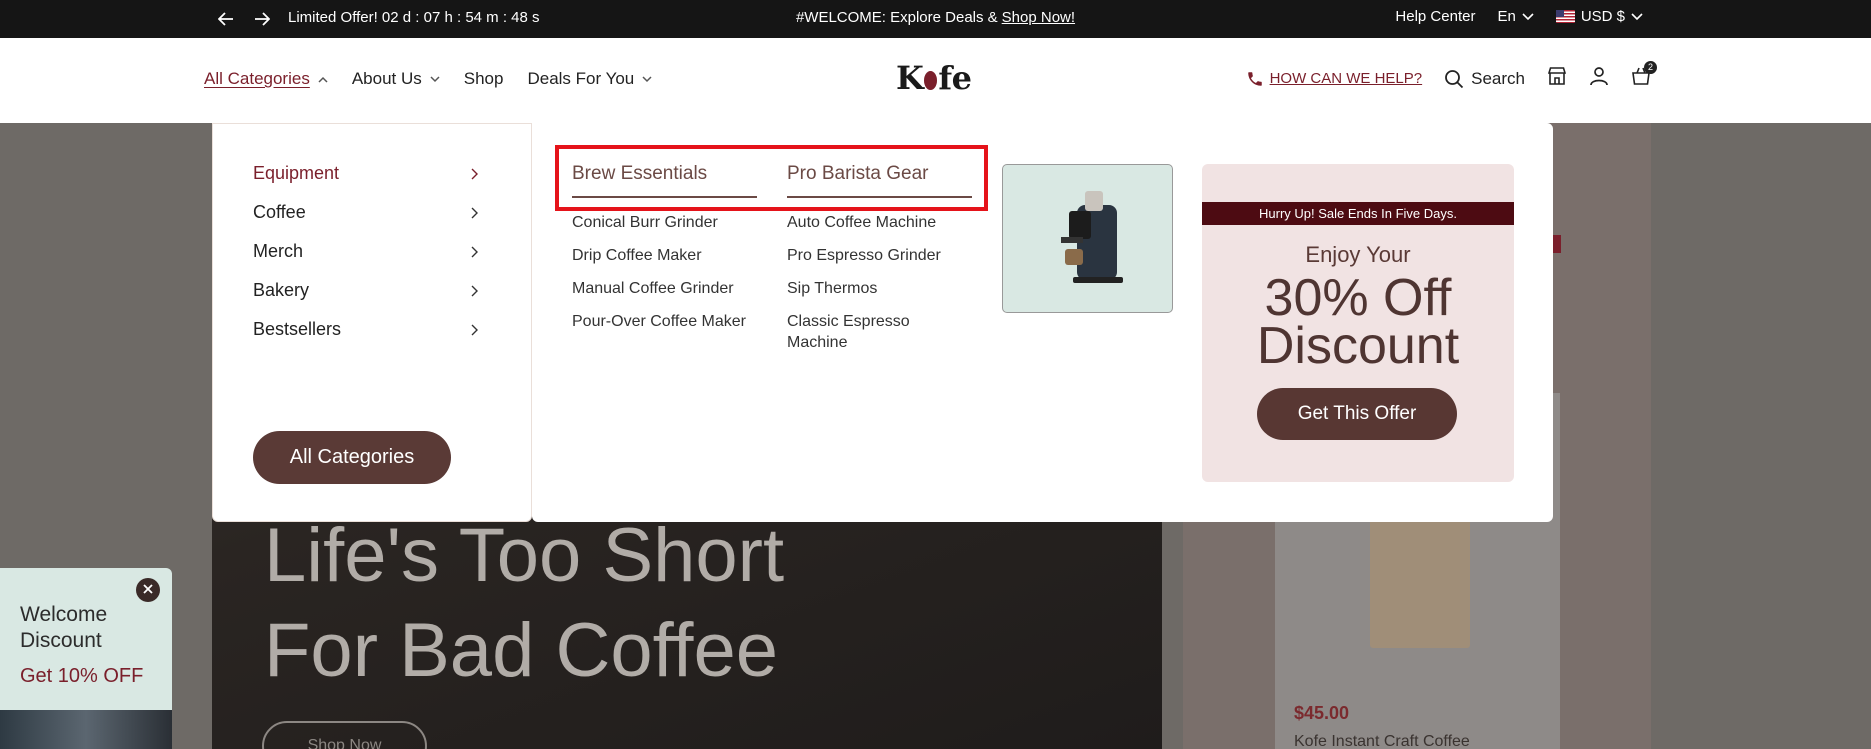  I want to click on column-heading: Pro Barista Gear, so click(879, 180).